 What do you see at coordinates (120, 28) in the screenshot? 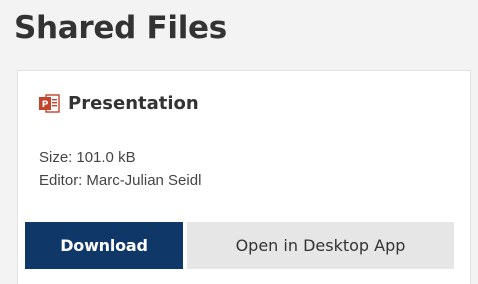
I see `page-title: Shared Files` at bounding box center [120, 28].